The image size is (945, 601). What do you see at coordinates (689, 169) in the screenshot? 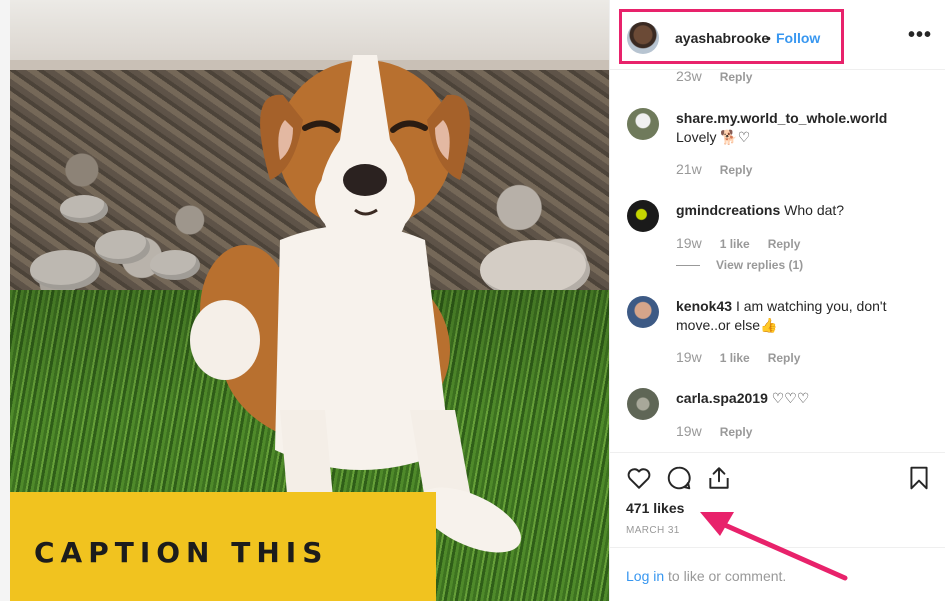
I see `comment-age: 21w` at bounding box center [689, 169].